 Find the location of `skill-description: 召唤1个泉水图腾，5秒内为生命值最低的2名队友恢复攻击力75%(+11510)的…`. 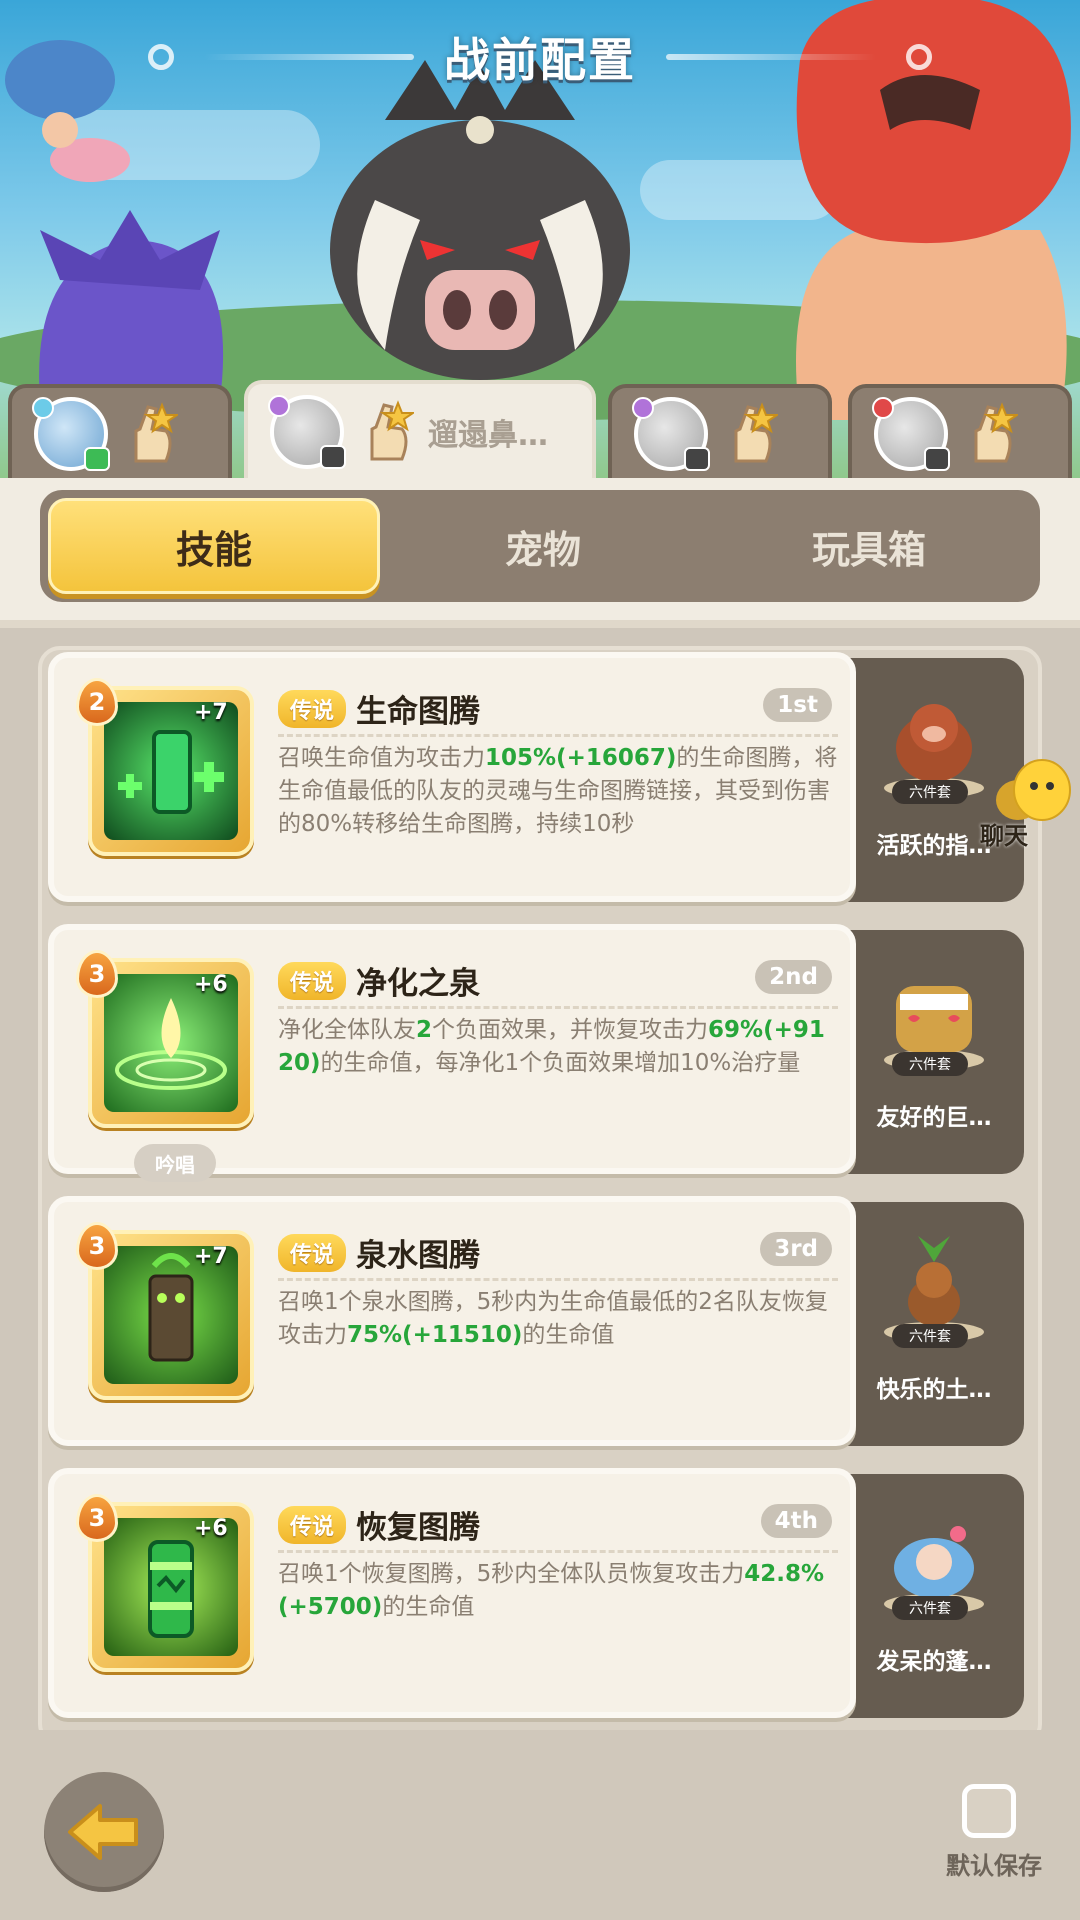

skill-description: 召唤1个泉水图腾，5秒内为生命值最低的2名队友恢复攻击力75%(+11510)的… is located at coordinates (553, 1318).